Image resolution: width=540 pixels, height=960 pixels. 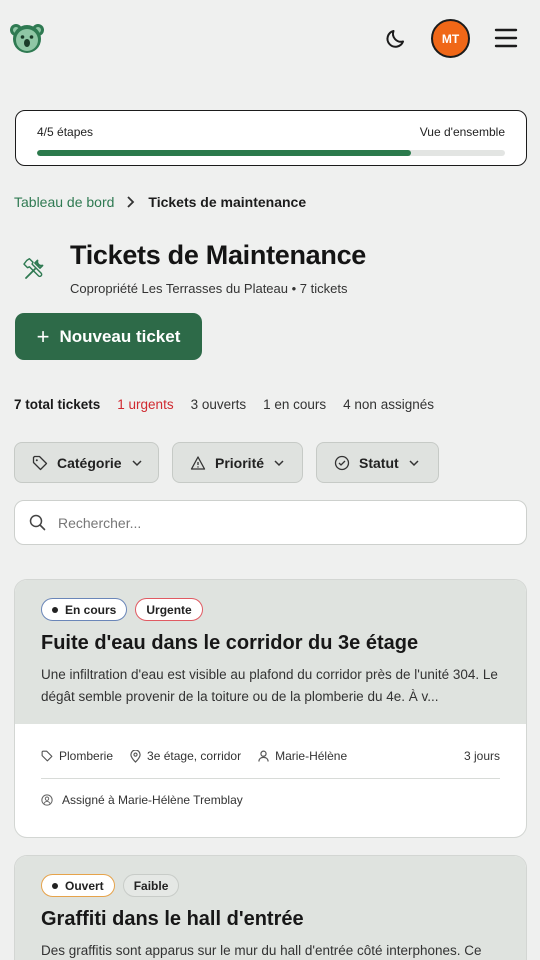 What do you see at coordinates (145, 404) in the screenshot?
I see `stat-urgent: 1 urgents` at bounding box center [145, 404].